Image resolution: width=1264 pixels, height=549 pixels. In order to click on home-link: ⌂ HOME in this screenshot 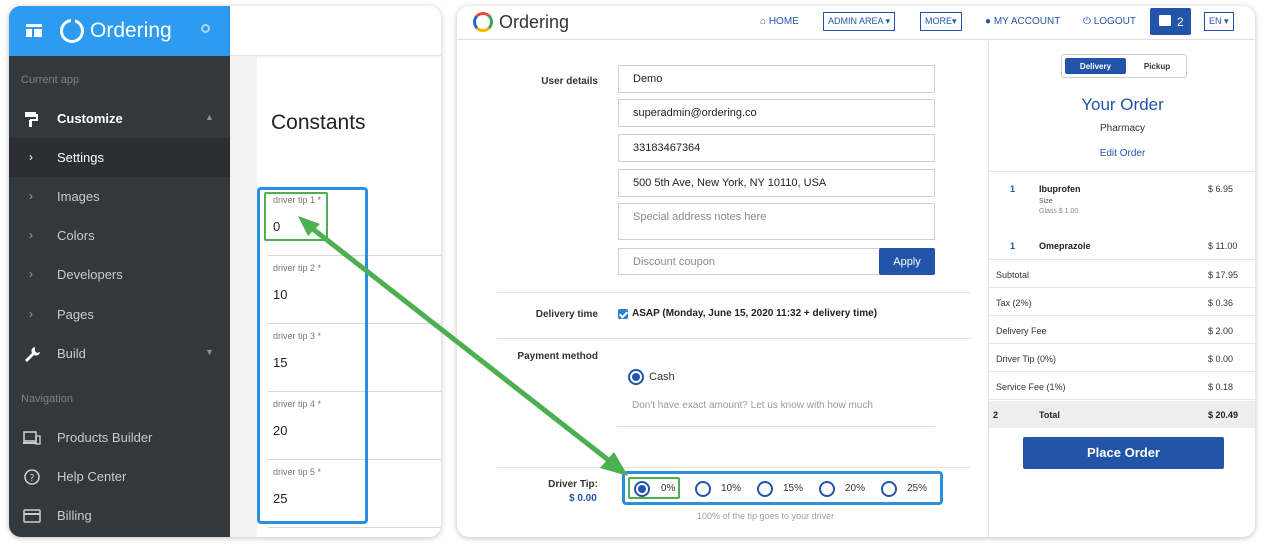, I will do `click(779, 21)`.